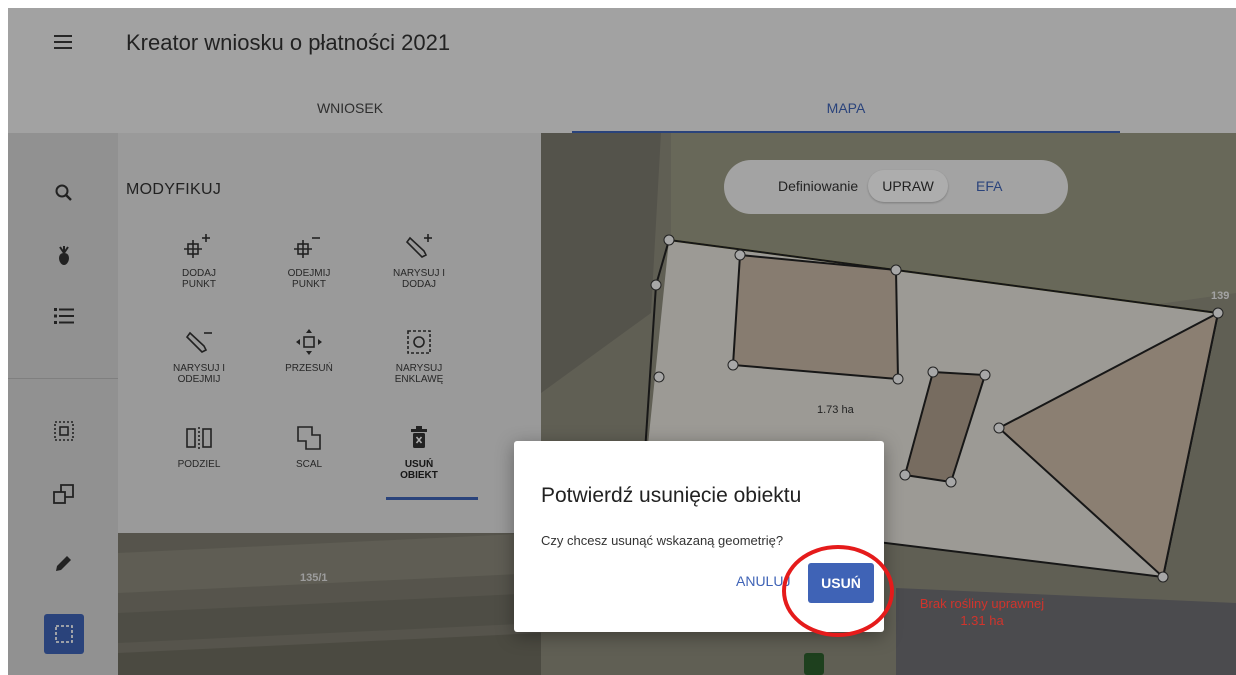 Image resolution: width=1236 pixels, height=675 pixels. I want to click on dialog-message: Czy chcesz usunąć wskazaną geometrię?, so click(662, 540).